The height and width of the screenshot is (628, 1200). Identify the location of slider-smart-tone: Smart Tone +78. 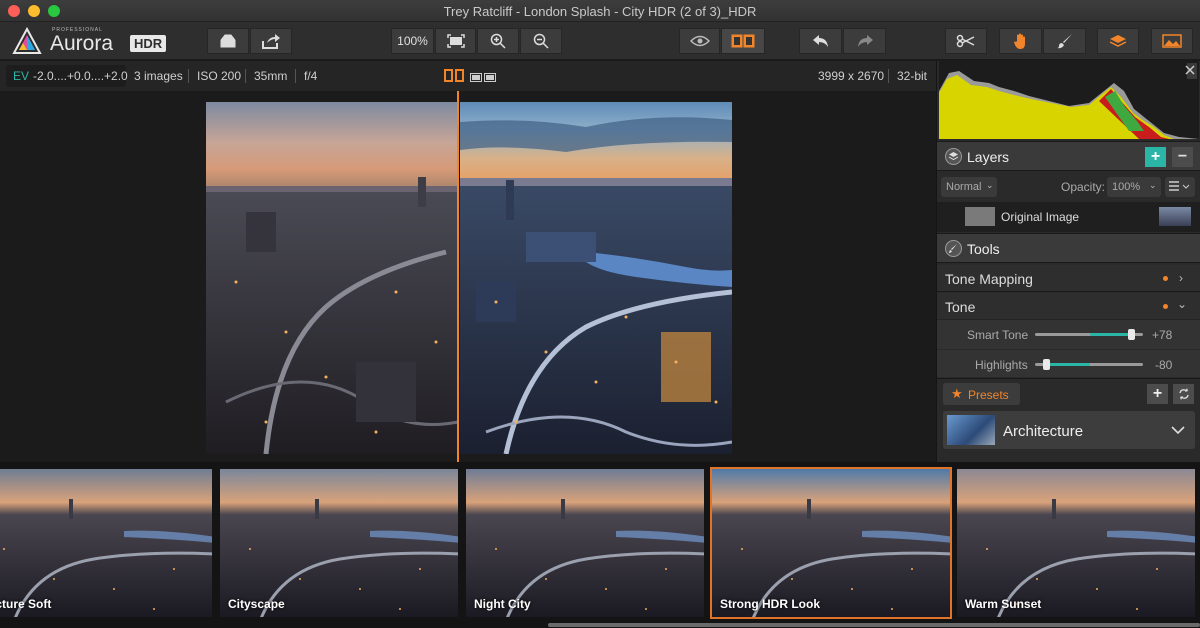
(1068, 334).